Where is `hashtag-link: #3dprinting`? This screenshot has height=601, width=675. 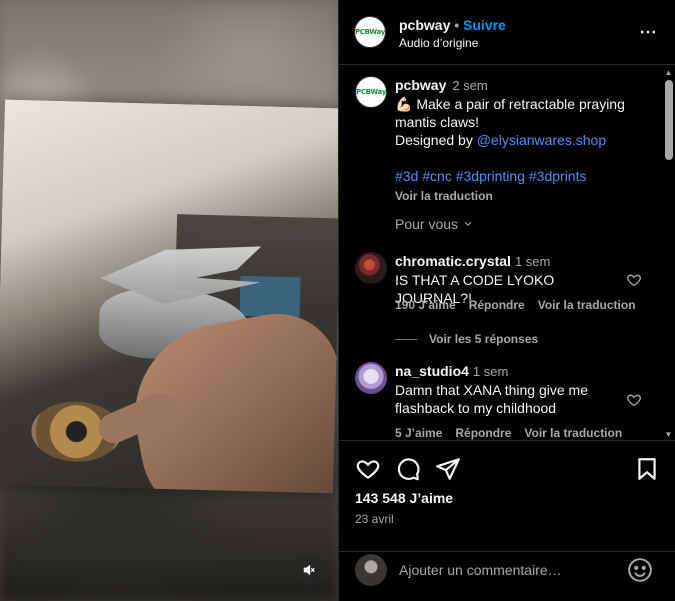
hashtag-link: #3dprinting is located at coordinates (490, 176).